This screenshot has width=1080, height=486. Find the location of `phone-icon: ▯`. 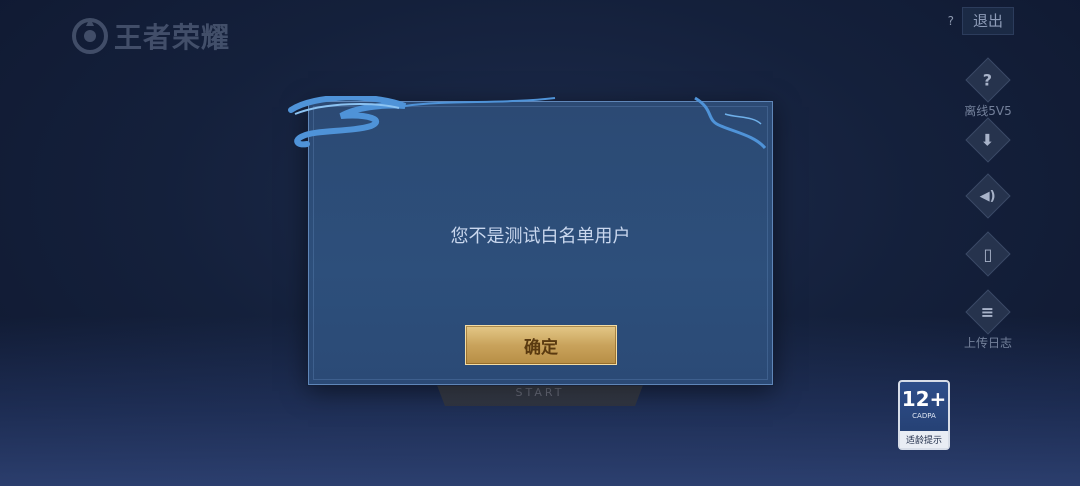

phone-icon: ▯ is located at coordinates (988, 254).